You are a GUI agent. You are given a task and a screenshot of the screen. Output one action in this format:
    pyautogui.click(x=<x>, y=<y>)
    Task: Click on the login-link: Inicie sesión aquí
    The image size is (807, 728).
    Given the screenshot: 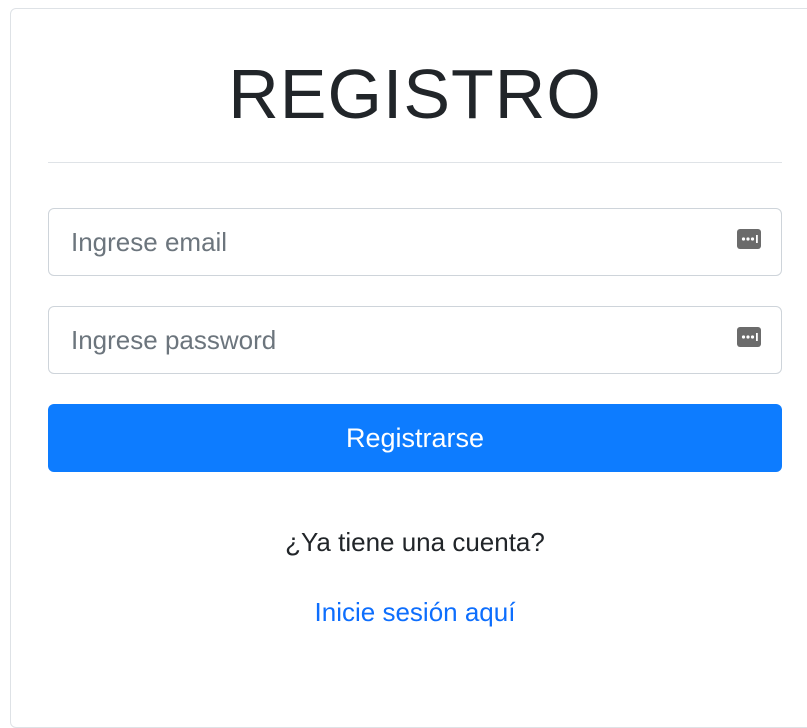 What is the action you would take?
    pyautogui.click(x=408, y=612)
    